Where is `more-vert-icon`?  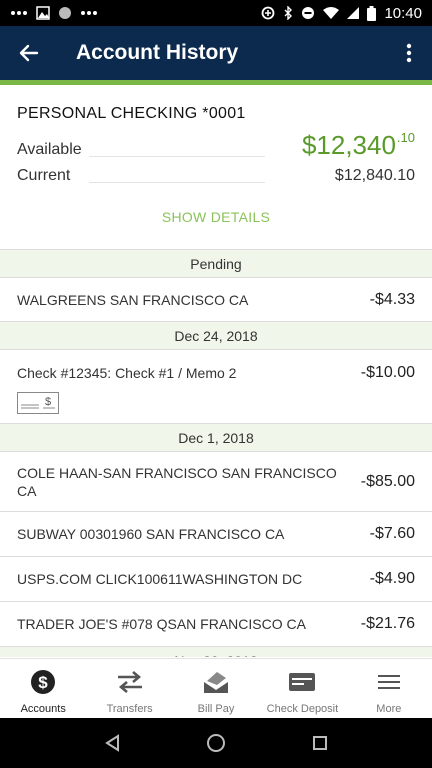
more-vert-icon is located at coordinates (409, 53).